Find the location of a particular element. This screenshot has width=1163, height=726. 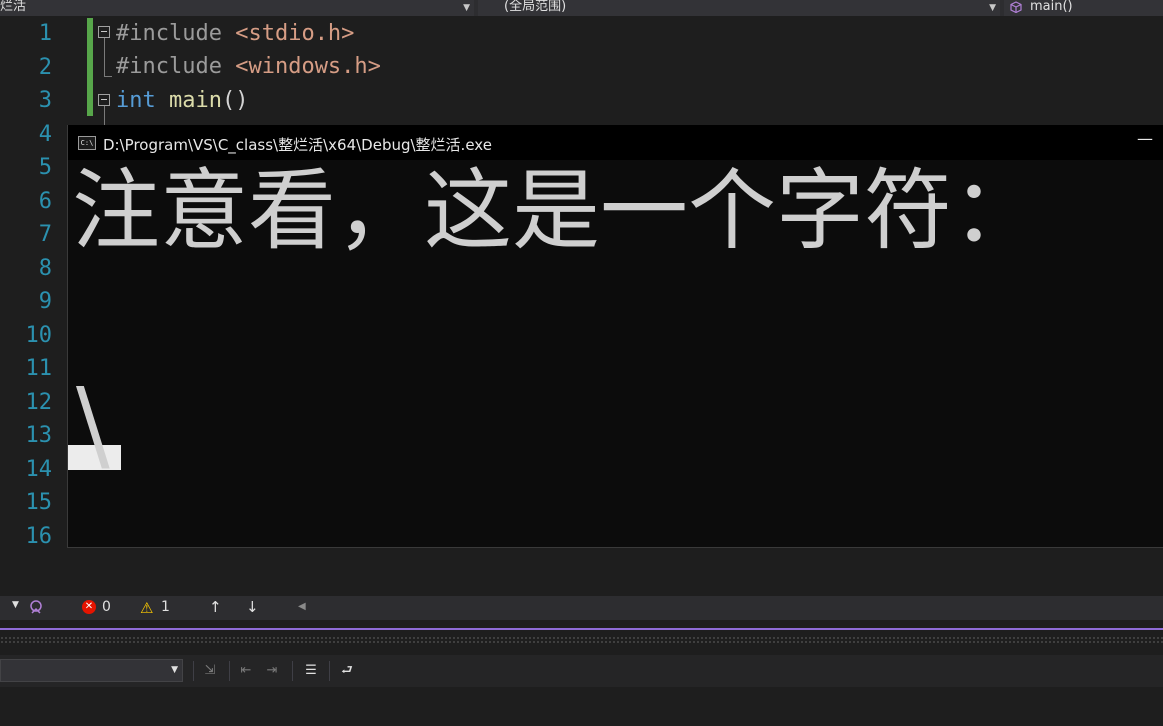

arrow-up-icon: ↑ is located at coordinates (215, 607).